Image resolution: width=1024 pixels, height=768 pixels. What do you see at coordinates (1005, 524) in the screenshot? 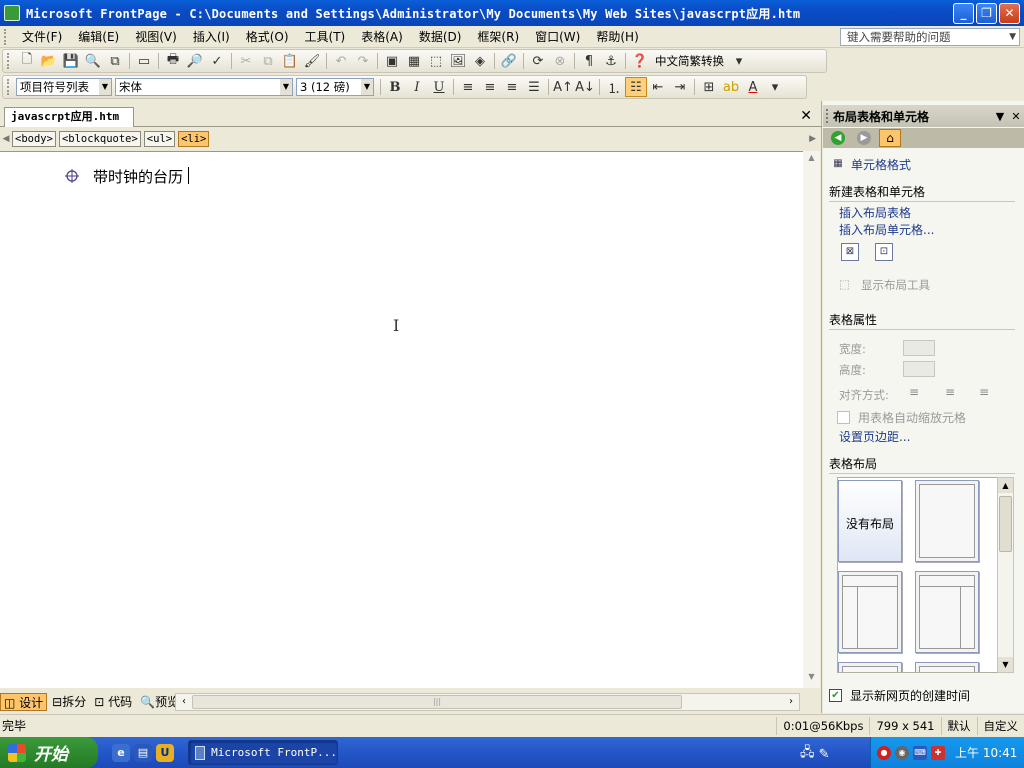
I see `scroll-thumb` at bounding box center [1005, 524].